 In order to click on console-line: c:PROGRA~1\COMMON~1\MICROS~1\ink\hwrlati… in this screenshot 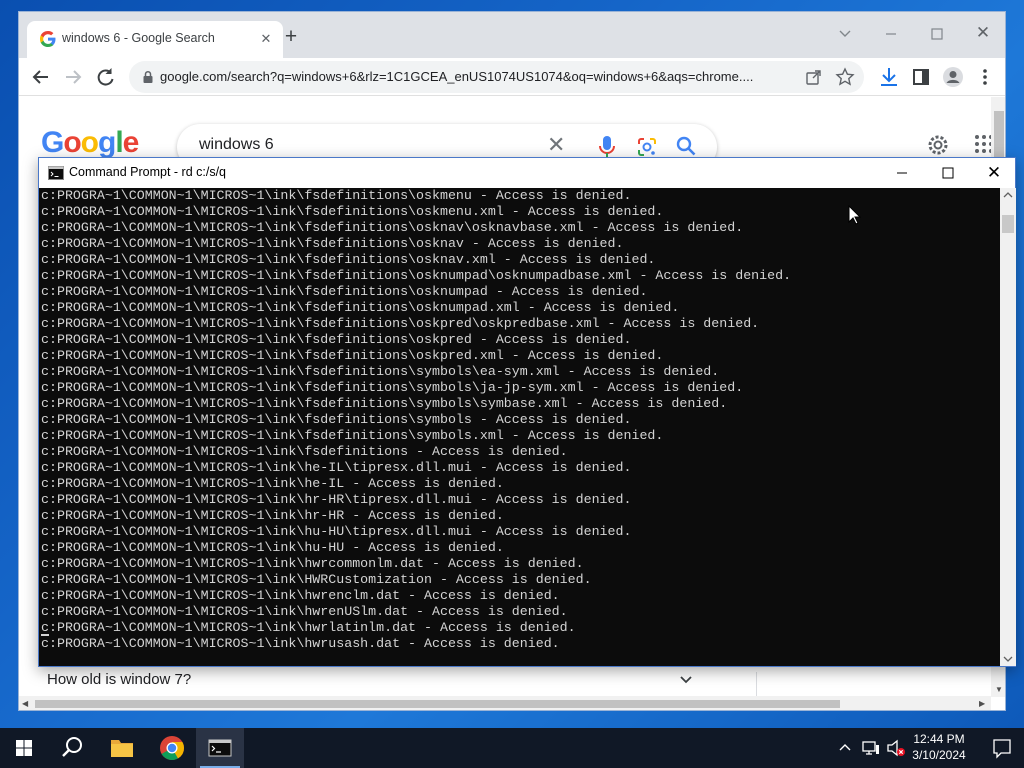, I will do `click(308, 627)`.